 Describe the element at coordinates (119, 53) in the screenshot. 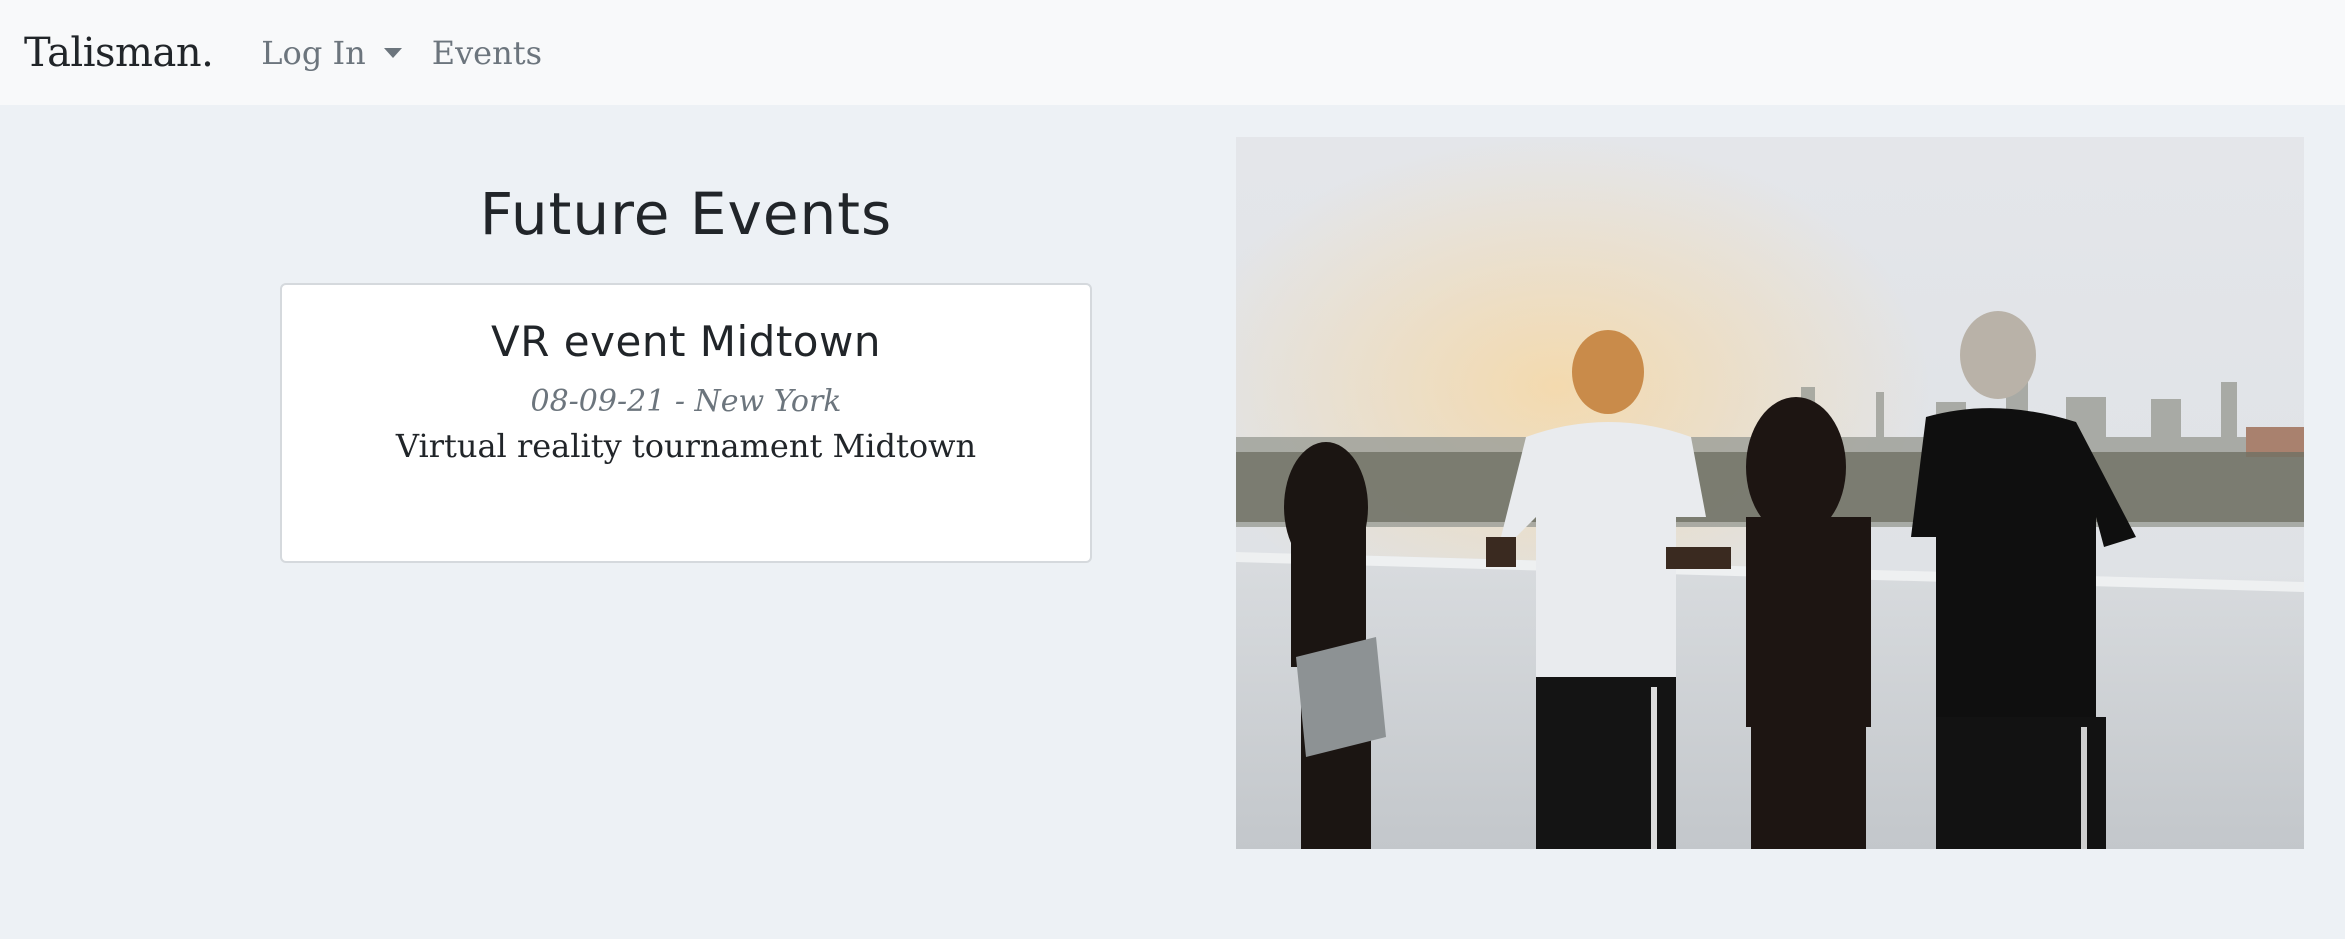

I see `brand-logo: Talisman.` at that location.